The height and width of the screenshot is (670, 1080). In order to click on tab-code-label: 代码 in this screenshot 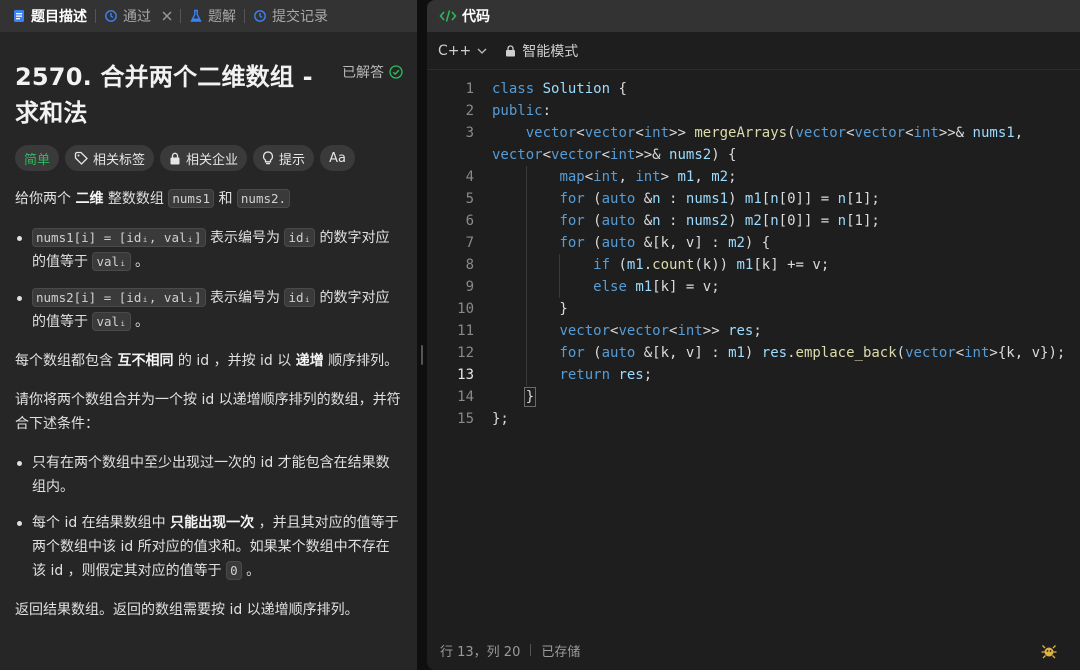, I will do `click(476, 17)`.